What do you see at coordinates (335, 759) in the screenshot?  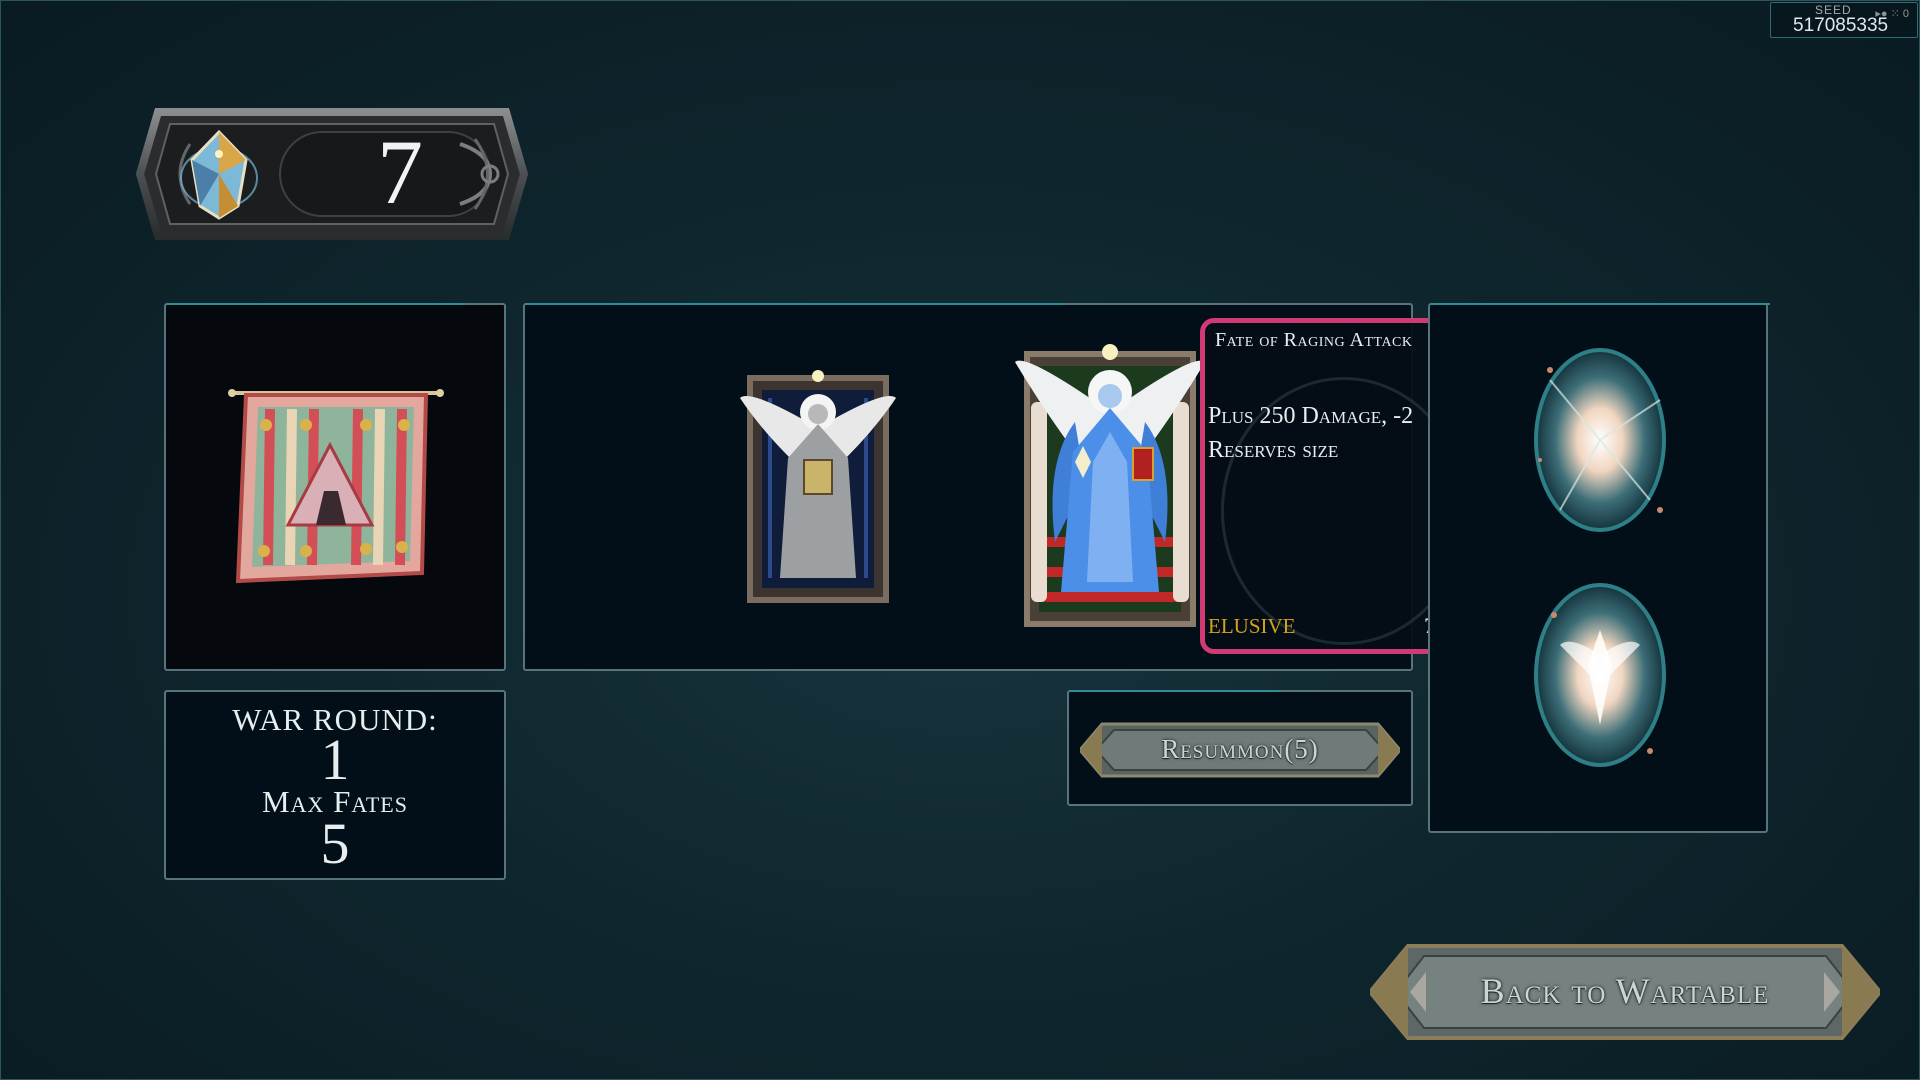 I see `war-round-value: 1` at bounding box center [335, 759].